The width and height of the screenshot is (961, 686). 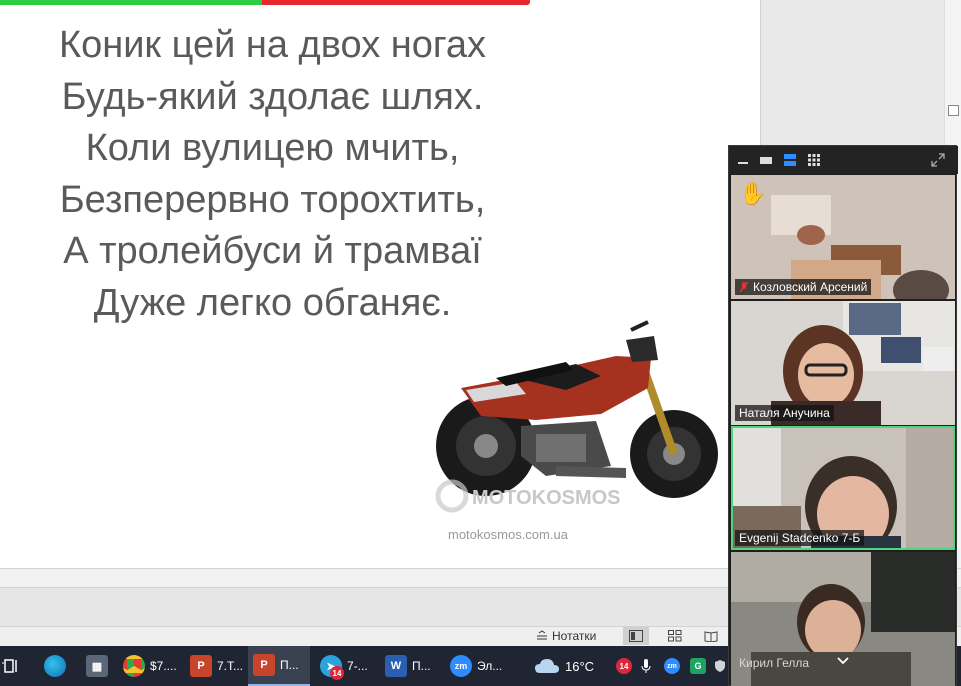 I want to click on scroll-thumb, so click(x=953, y=110).